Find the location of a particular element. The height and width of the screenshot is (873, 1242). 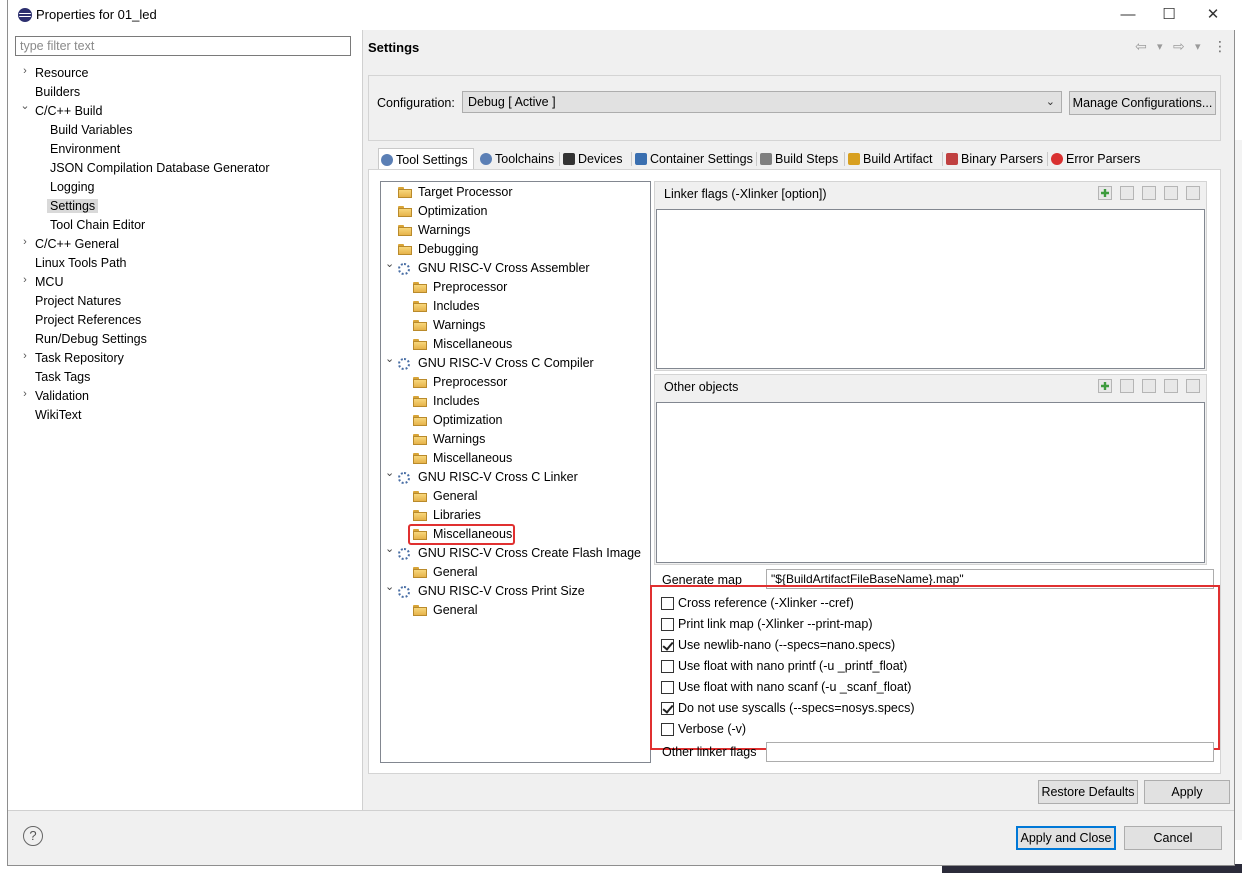

filter-input is located at coordinates (183, 46).